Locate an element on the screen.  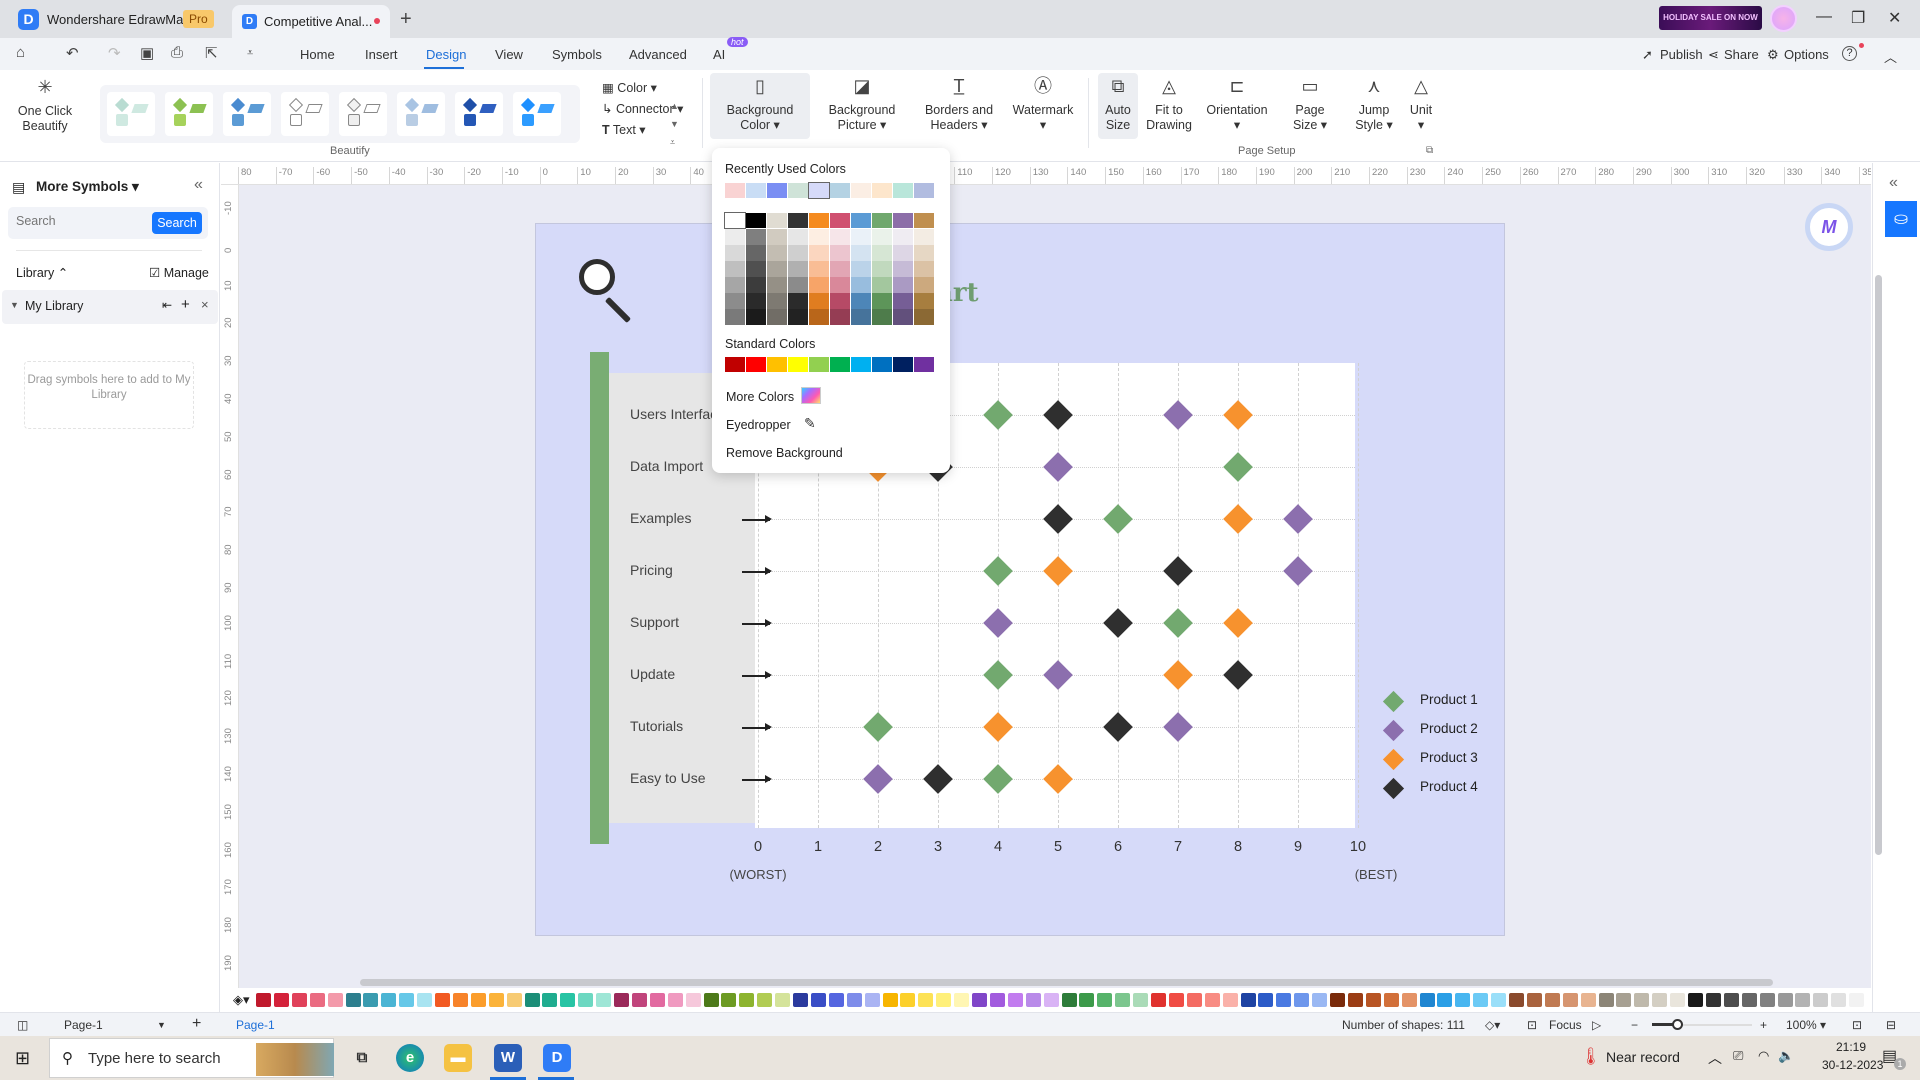
symbol-search-input is located at coordinates (81, 221).